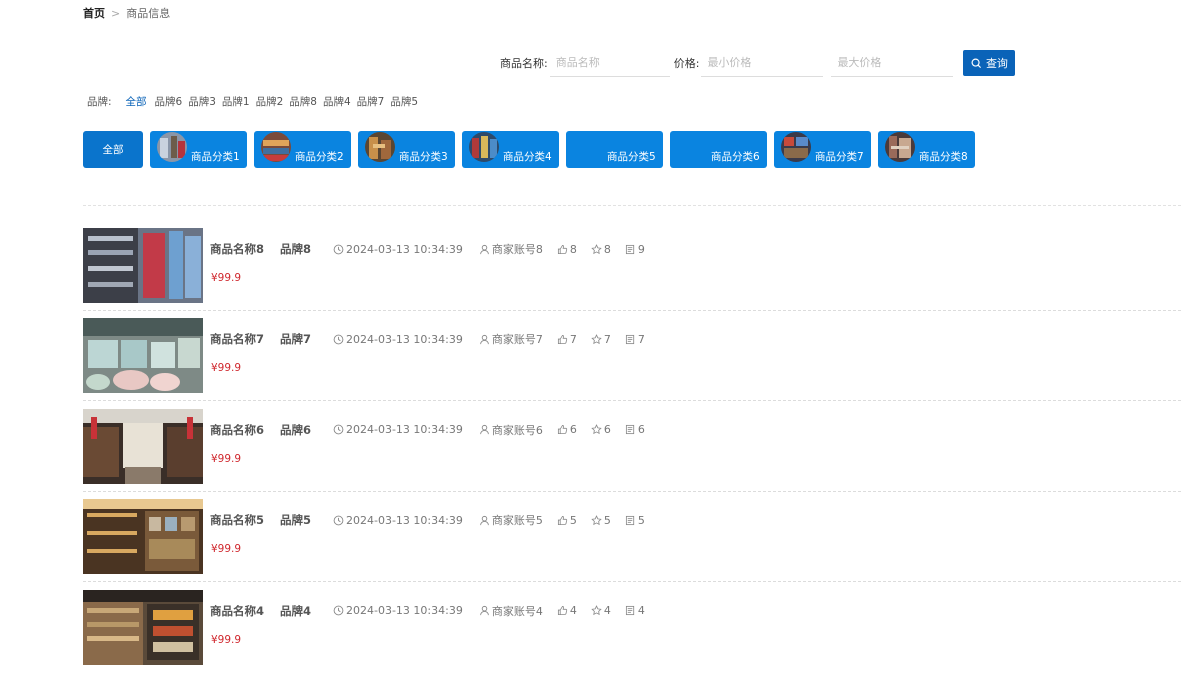 The height and width of the screenshot is (680, 1181). I want to click on product-likes: 4, so click(567, 610).